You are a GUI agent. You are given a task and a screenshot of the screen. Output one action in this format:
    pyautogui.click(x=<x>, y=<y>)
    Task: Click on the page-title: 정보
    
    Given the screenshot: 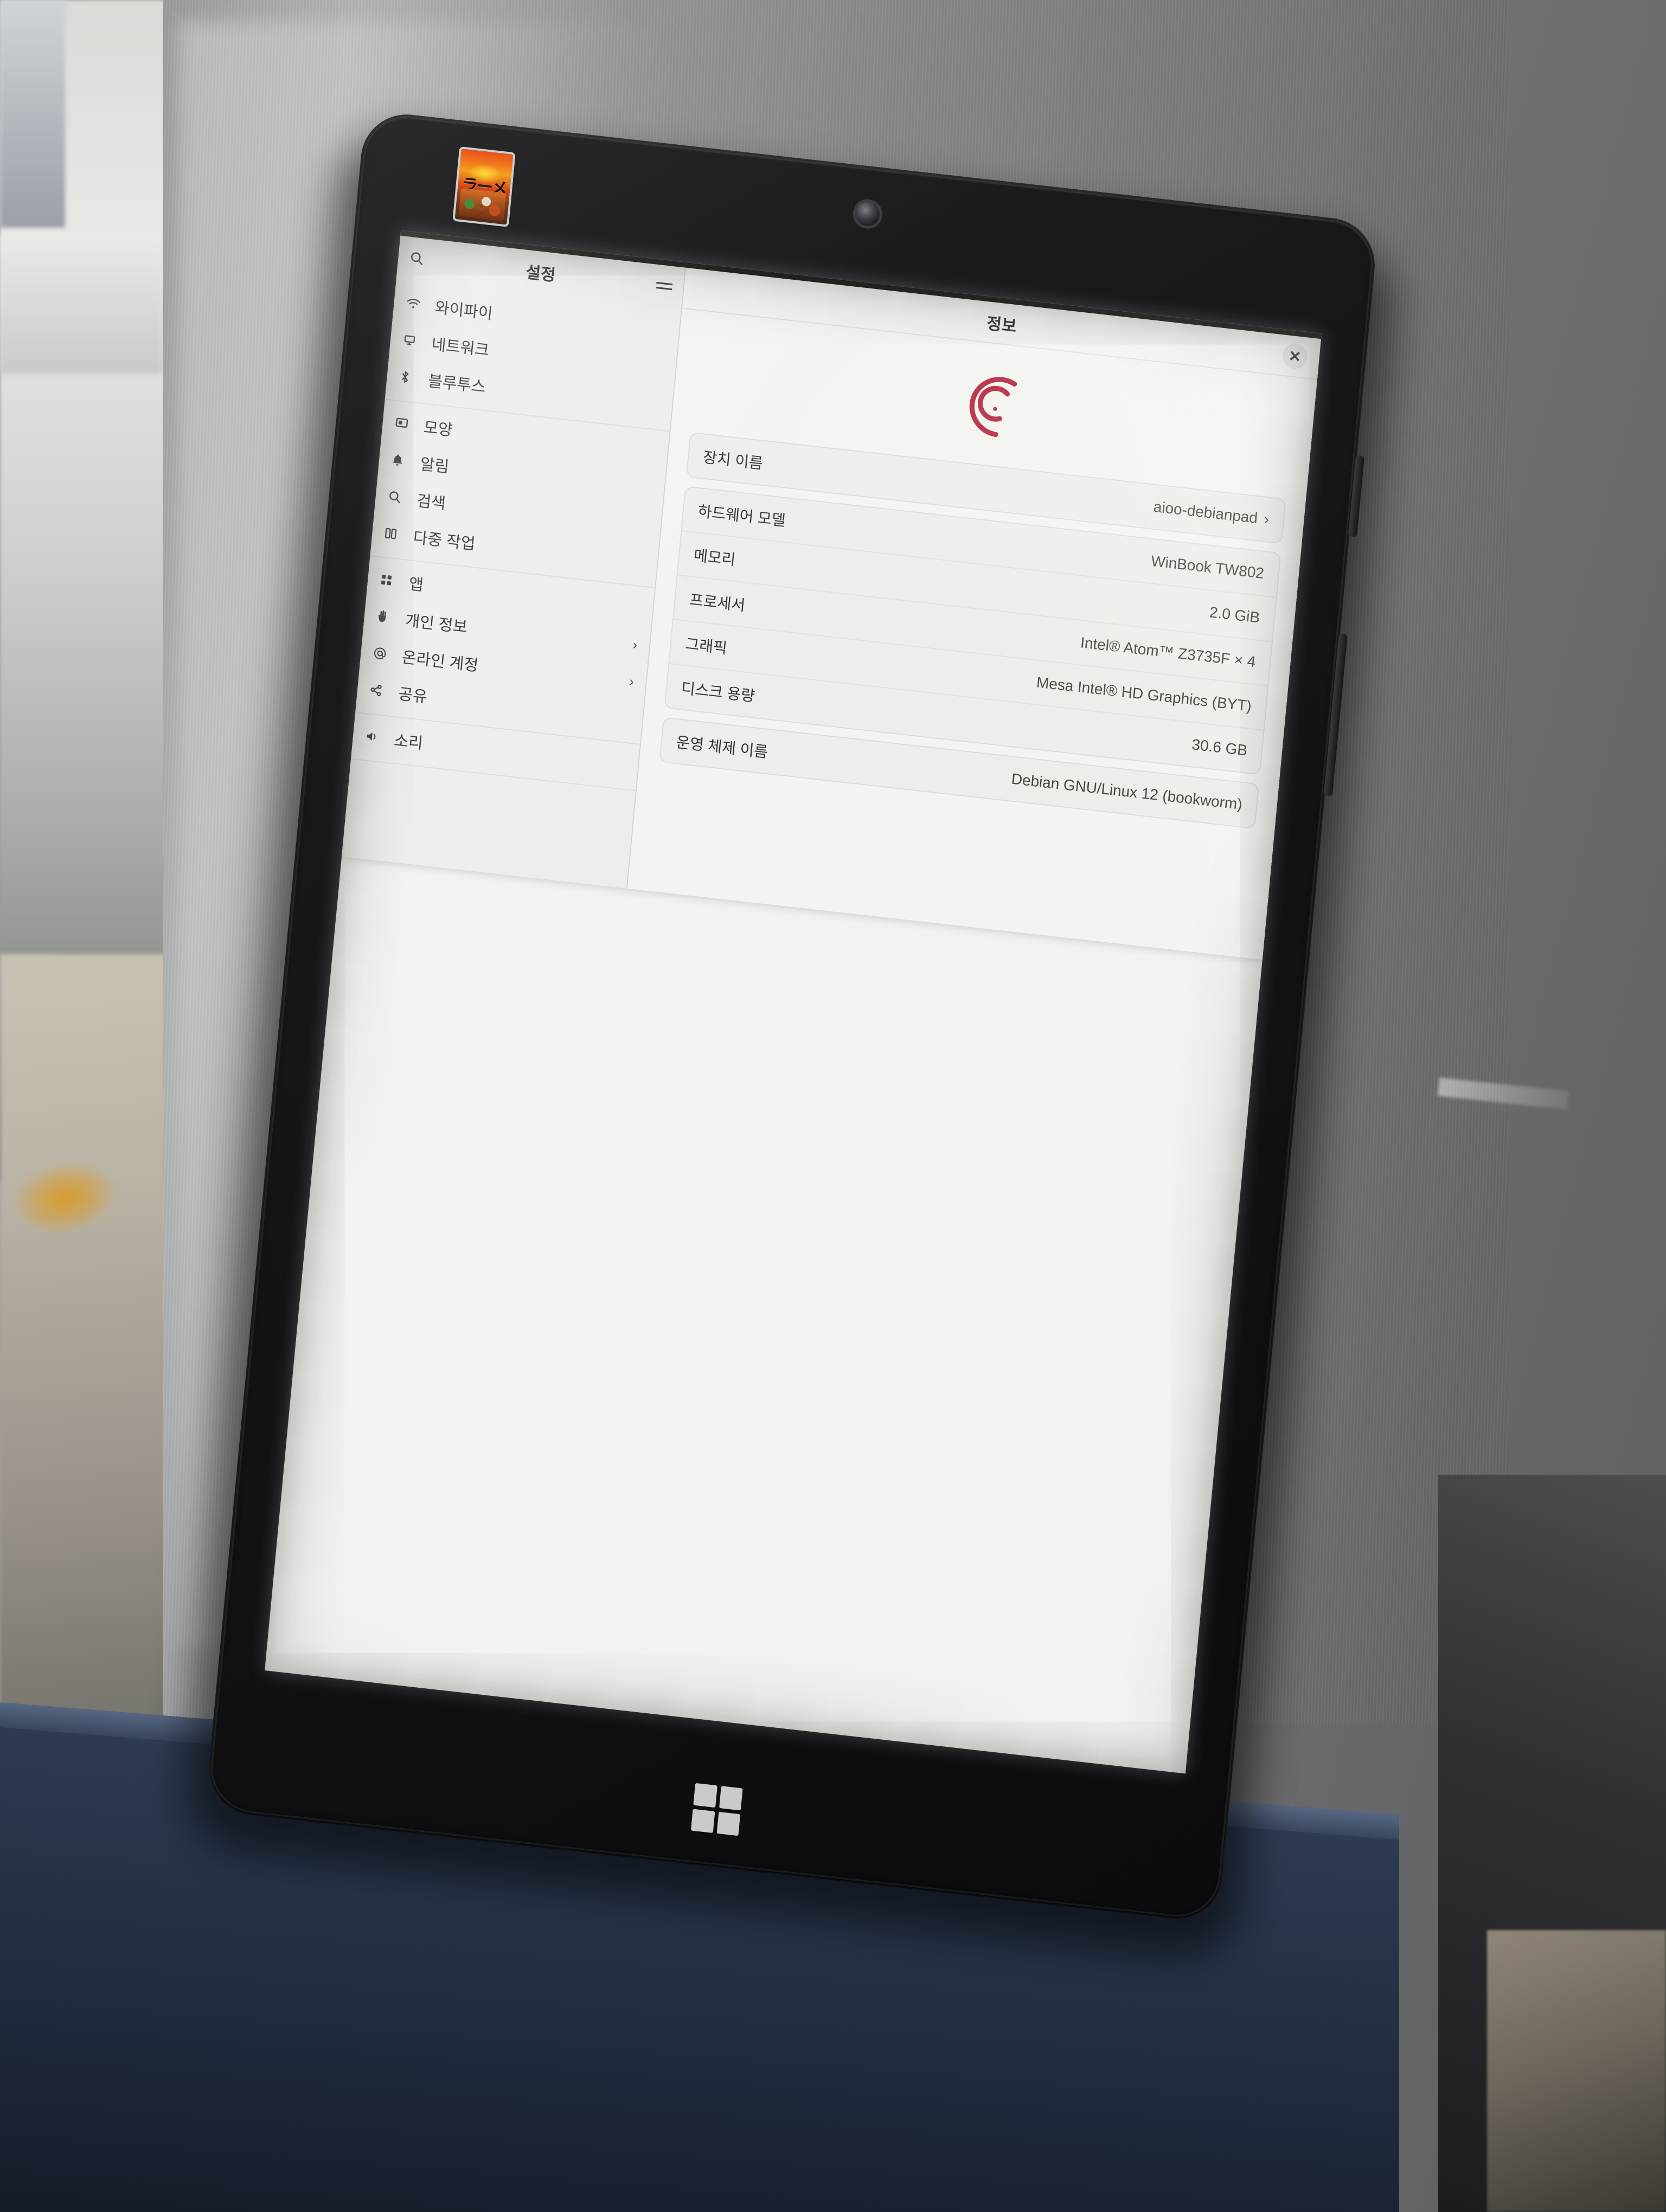 What is the action you would take?
    pyautogui.click(x=1001, y=325)
    